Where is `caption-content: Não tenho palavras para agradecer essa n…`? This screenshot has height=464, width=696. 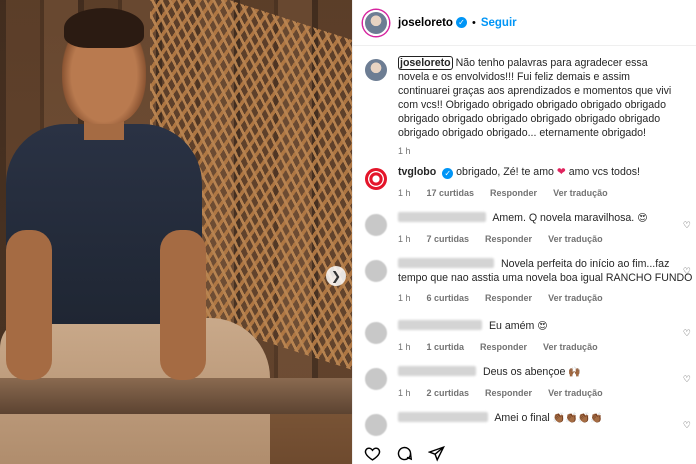 caption-content: Não tenho palavras para agradecer essa n… is located at coordinates (535, 98).